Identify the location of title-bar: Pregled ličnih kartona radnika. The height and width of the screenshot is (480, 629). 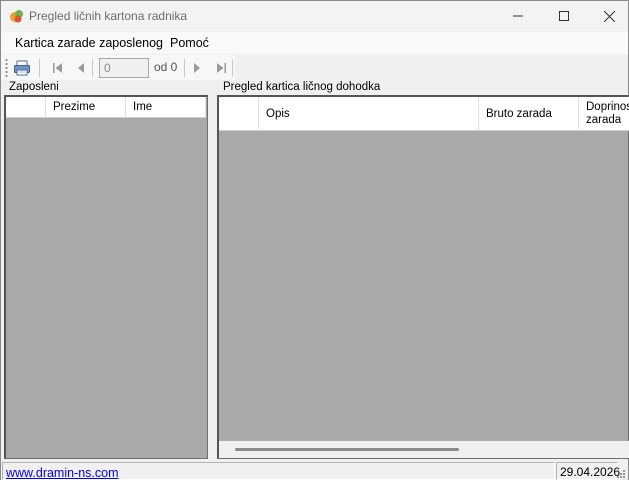
(314, 16).